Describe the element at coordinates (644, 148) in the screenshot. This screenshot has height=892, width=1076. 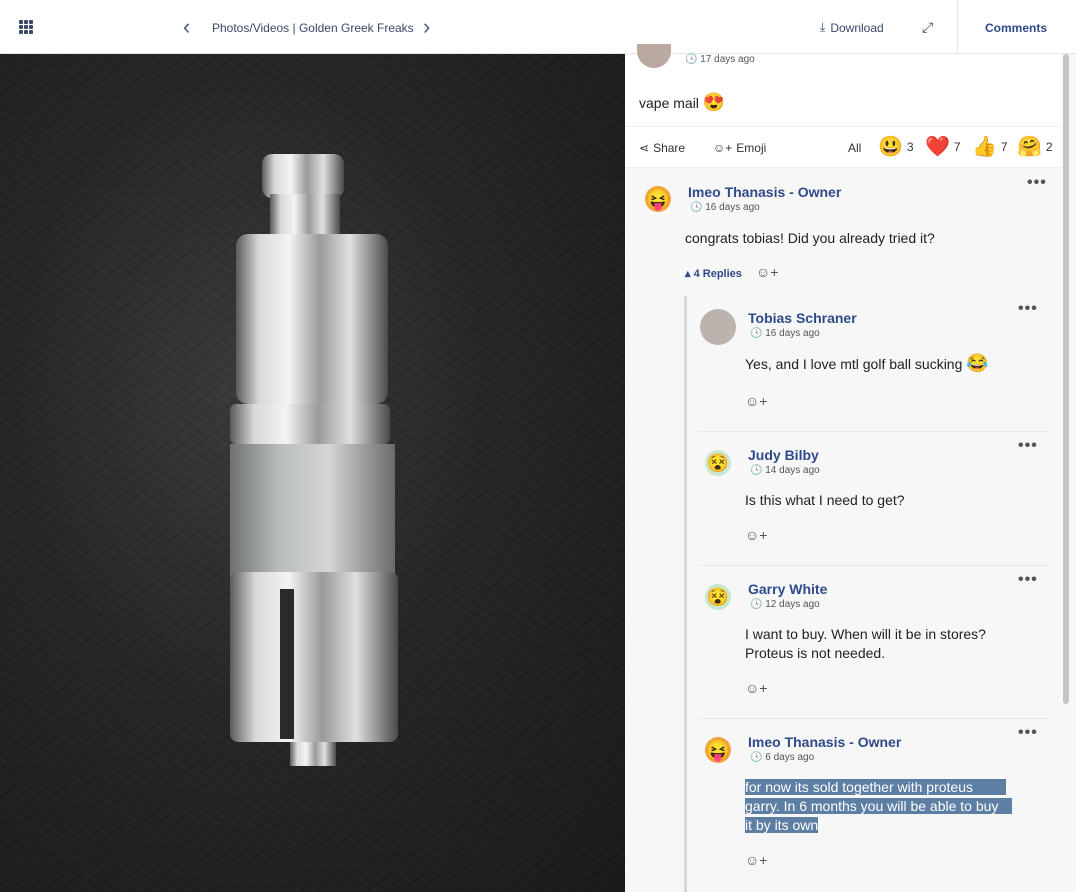
I see `share-icon: ⋖` at that location.